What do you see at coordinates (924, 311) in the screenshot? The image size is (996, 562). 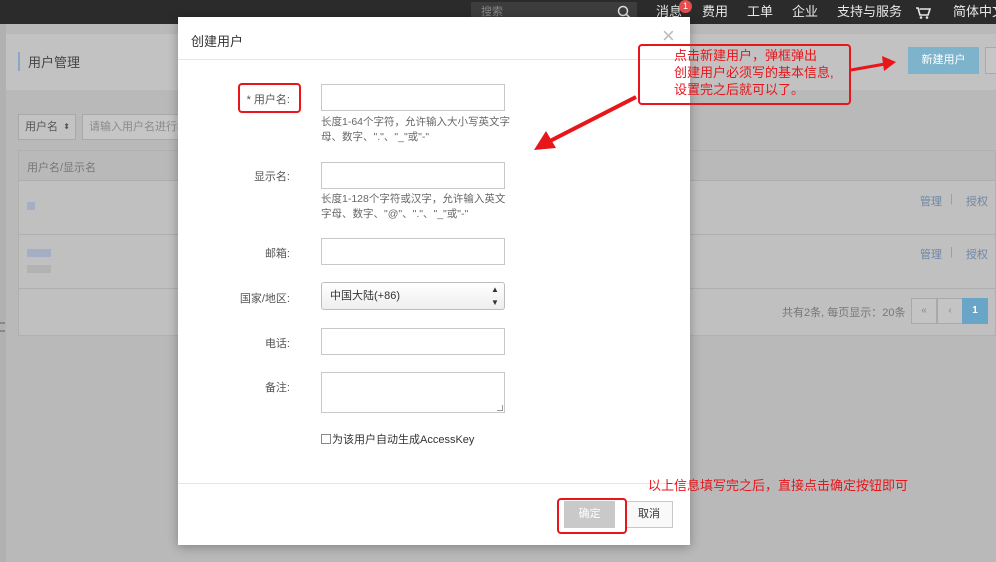 I see `first-page-button: «` at bounding box center [924, 311].